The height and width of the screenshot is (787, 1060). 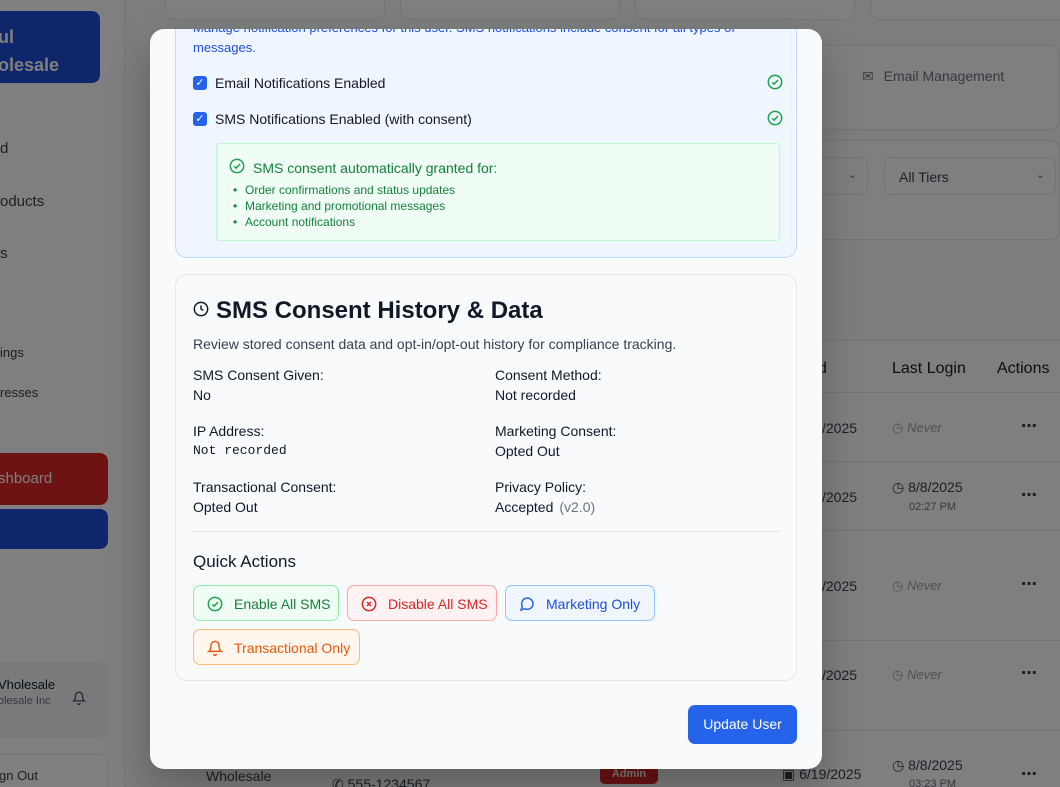 What do you see at coordinates (344, 190) in the screenshot?
I see `list-item: Order confirmations and status updates` at bounding box center [344, 190].